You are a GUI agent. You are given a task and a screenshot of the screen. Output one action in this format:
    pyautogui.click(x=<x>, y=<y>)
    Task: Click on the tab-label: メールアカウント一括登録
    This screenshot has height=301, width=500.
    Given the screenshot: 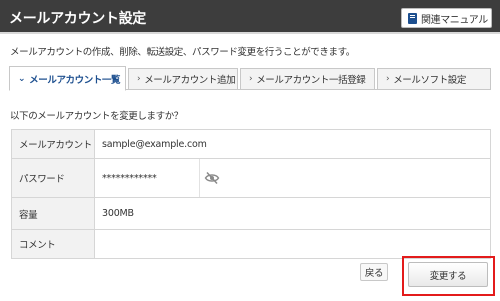 What is the action you would take?
    pyautogui.click(x=311, y=80)
    